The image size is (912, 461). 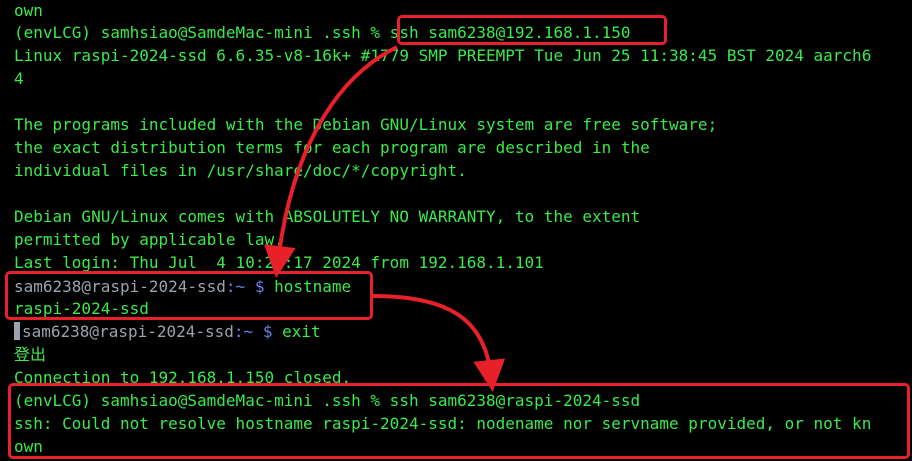 What do you see at coordinates (439, 343) in the screenshot?
I see `arrow-to-error` at bounding box center [439, 343].